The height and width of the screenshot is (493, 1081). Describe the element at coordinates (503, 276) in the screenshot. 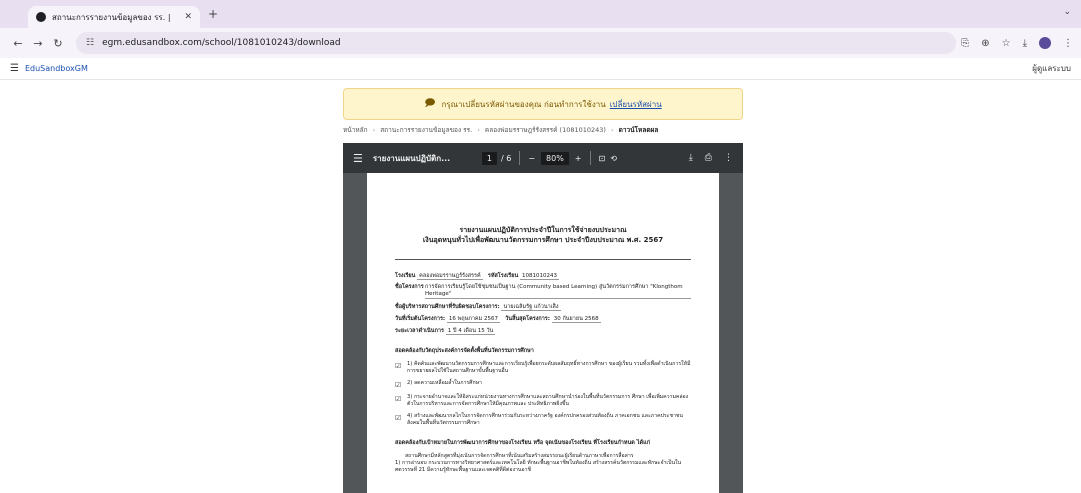

I see `code-label: รหัสโรงเรียน` at that location.